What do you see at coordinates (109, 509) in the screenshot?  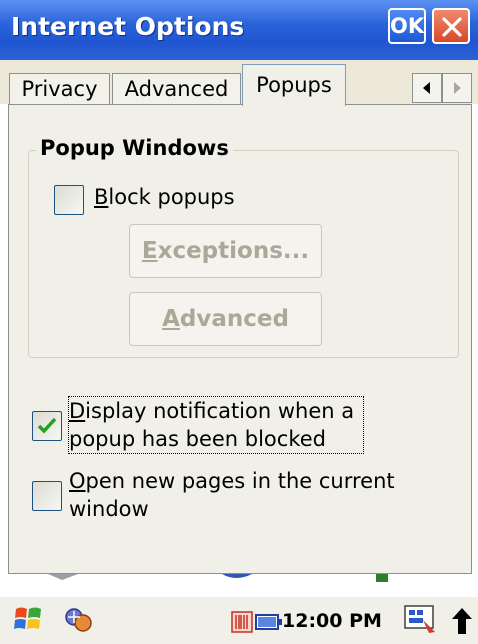 I see `open-new-pages-line2: window` at bounding box center [109, 509].